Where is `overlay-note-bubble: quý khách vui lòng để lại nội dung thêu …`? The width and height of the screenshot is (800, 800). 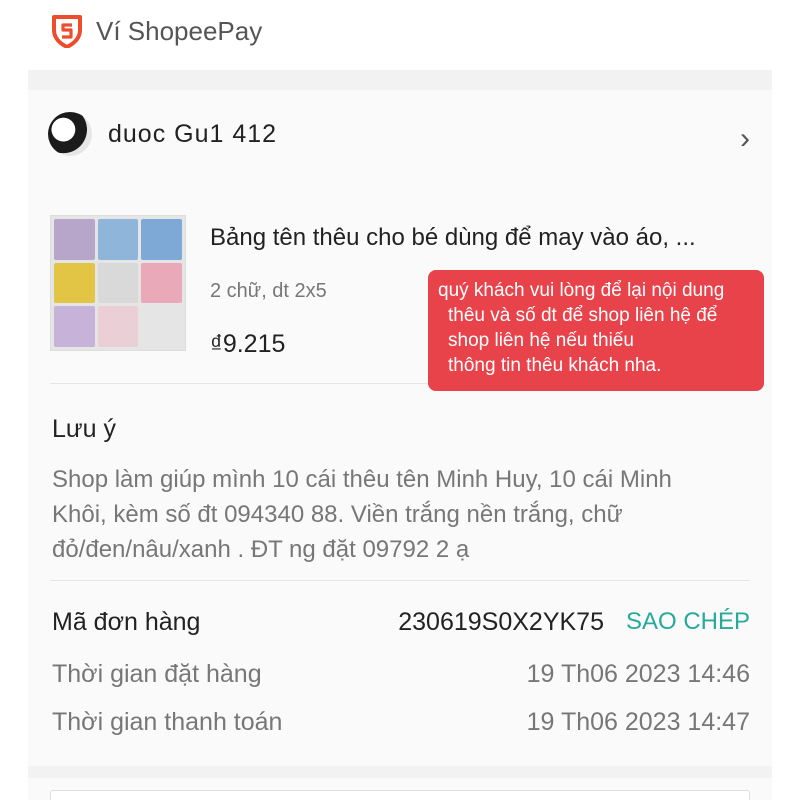 overlay-note-bubble: quý khách vui lòng để lại nội dung thêu … is located at coordinates (596, 330).